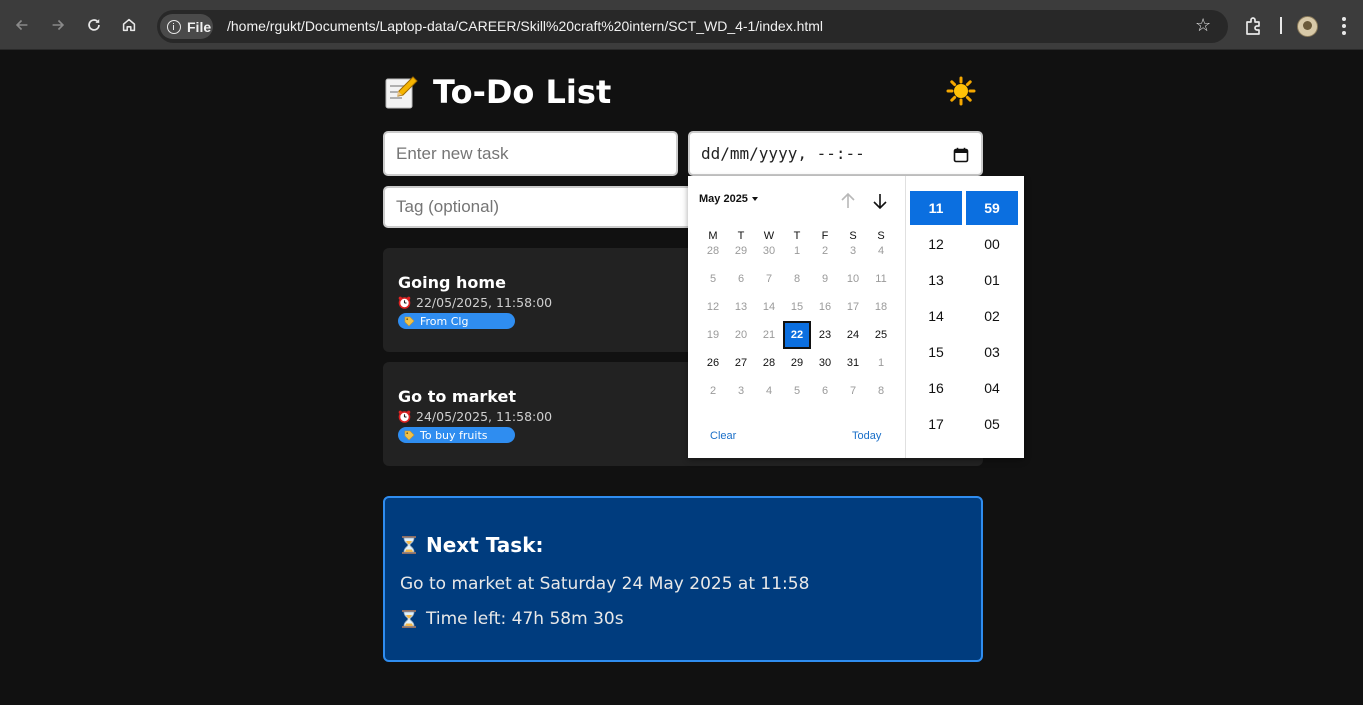 Image resolution: width=1363 pixels, height=705 pixels. I want to click on calendar-day: 20, so click(741, 335).